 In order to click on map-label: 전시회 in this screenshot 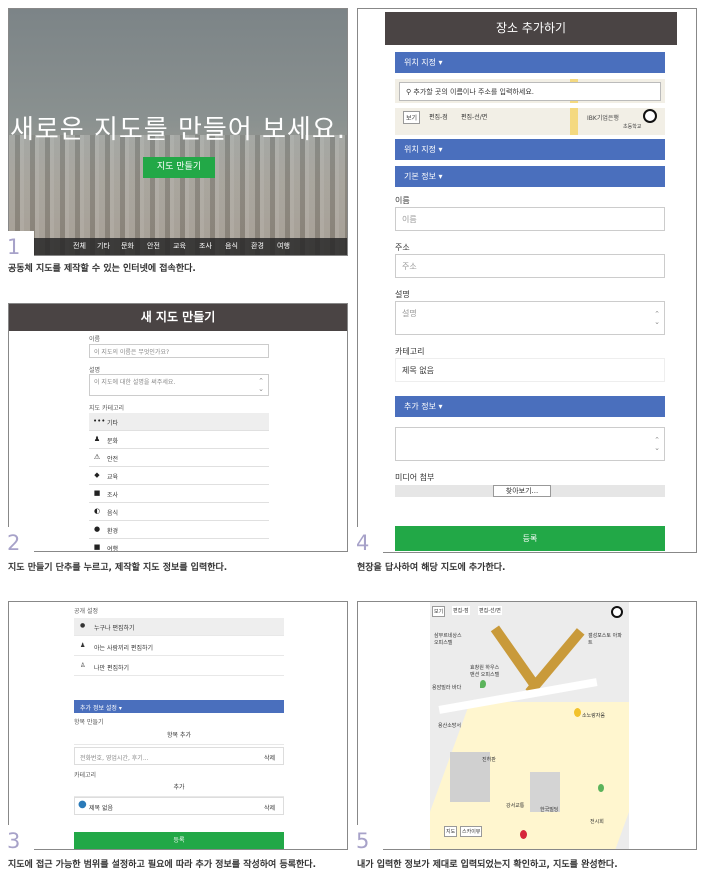, I will do `click(597, 822)`.